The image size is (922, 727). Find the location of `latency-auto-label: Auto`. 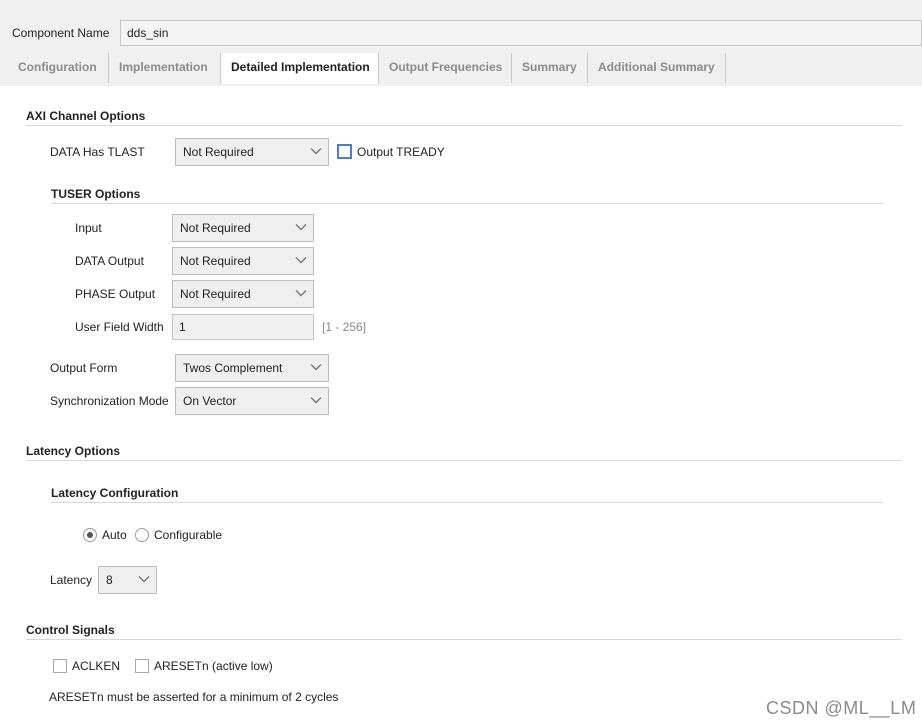

latency-auto-label: Auto is located at coordinates (114, 535).